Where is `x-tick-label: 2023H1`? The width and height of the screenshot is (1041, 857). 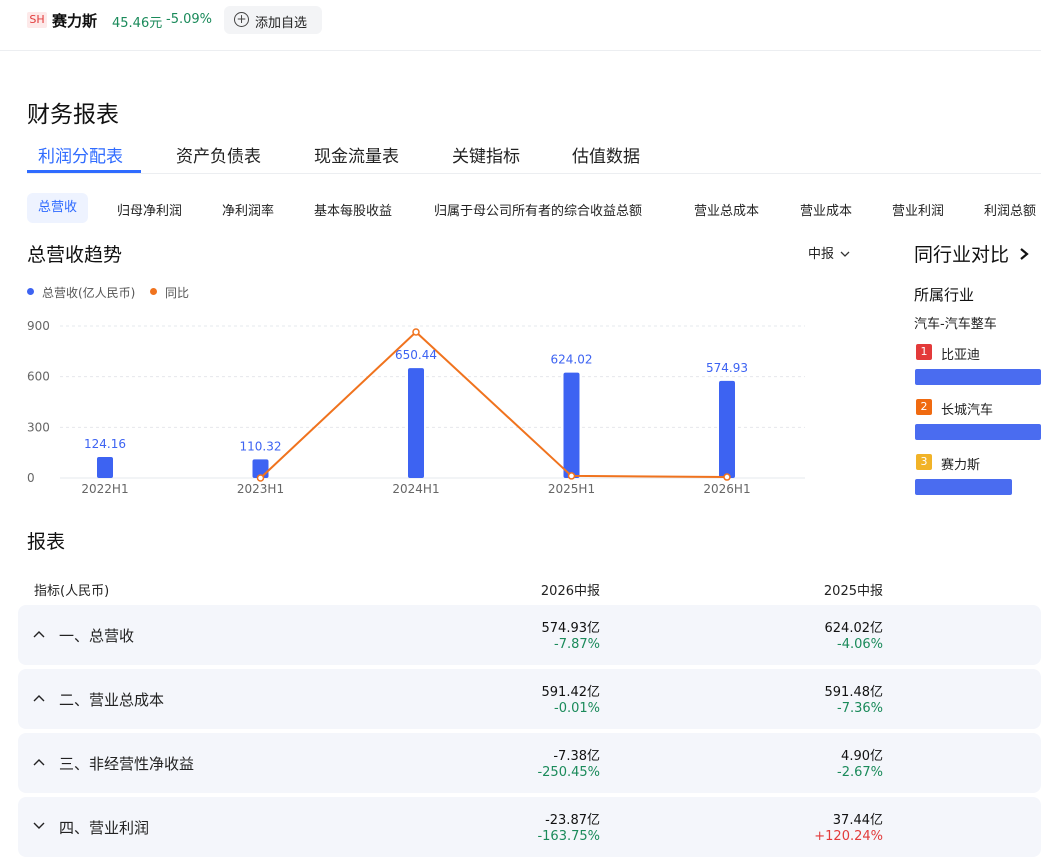
x-tick-label: 2023H1 is located at coordinates (260, 489).